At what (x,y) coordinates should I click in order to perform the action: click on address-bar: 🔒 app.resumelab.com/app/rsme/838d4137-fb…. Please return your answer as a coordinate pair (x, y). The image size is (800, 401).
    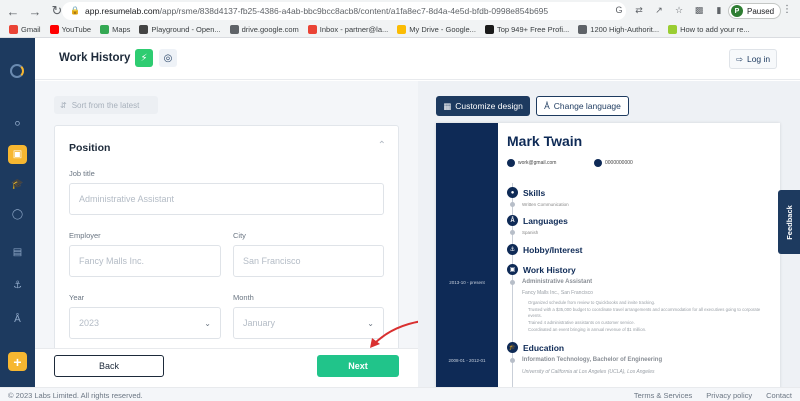
    Looking at the image, I should click on (344, 11).